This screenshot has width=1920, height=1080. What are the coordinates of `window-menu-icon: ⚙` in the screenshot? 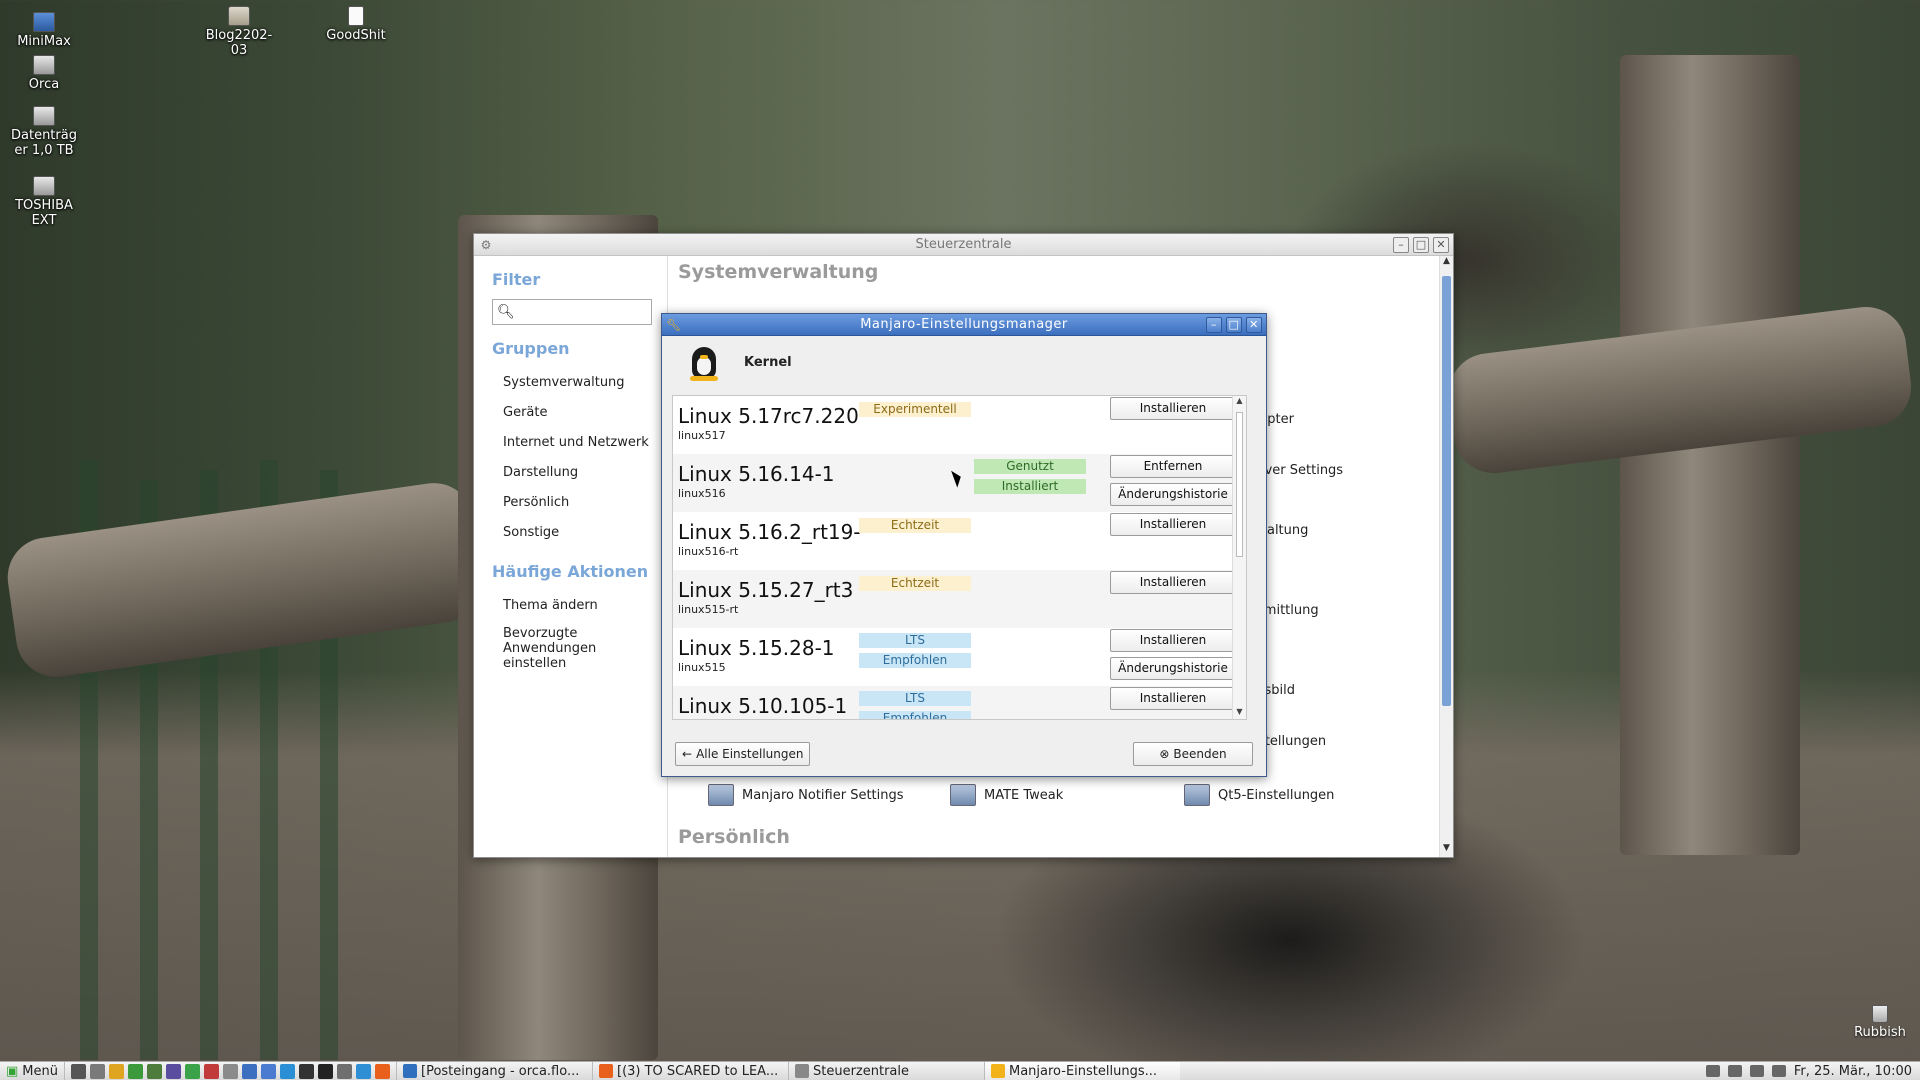 It's located at (486, 245).